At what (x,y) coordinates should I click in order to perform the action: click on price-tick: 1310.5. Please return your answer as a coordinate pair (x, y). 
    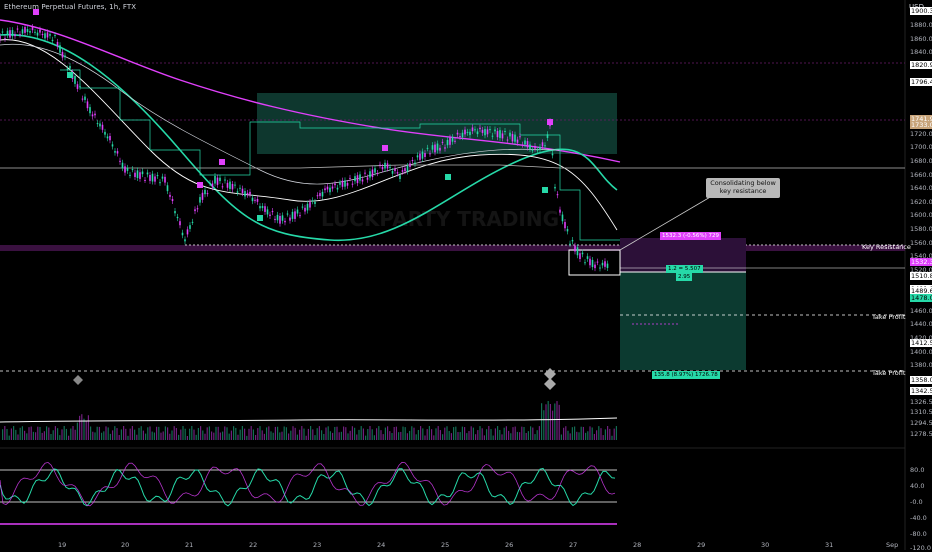
    Looking at the image, I should click on (921, 412).